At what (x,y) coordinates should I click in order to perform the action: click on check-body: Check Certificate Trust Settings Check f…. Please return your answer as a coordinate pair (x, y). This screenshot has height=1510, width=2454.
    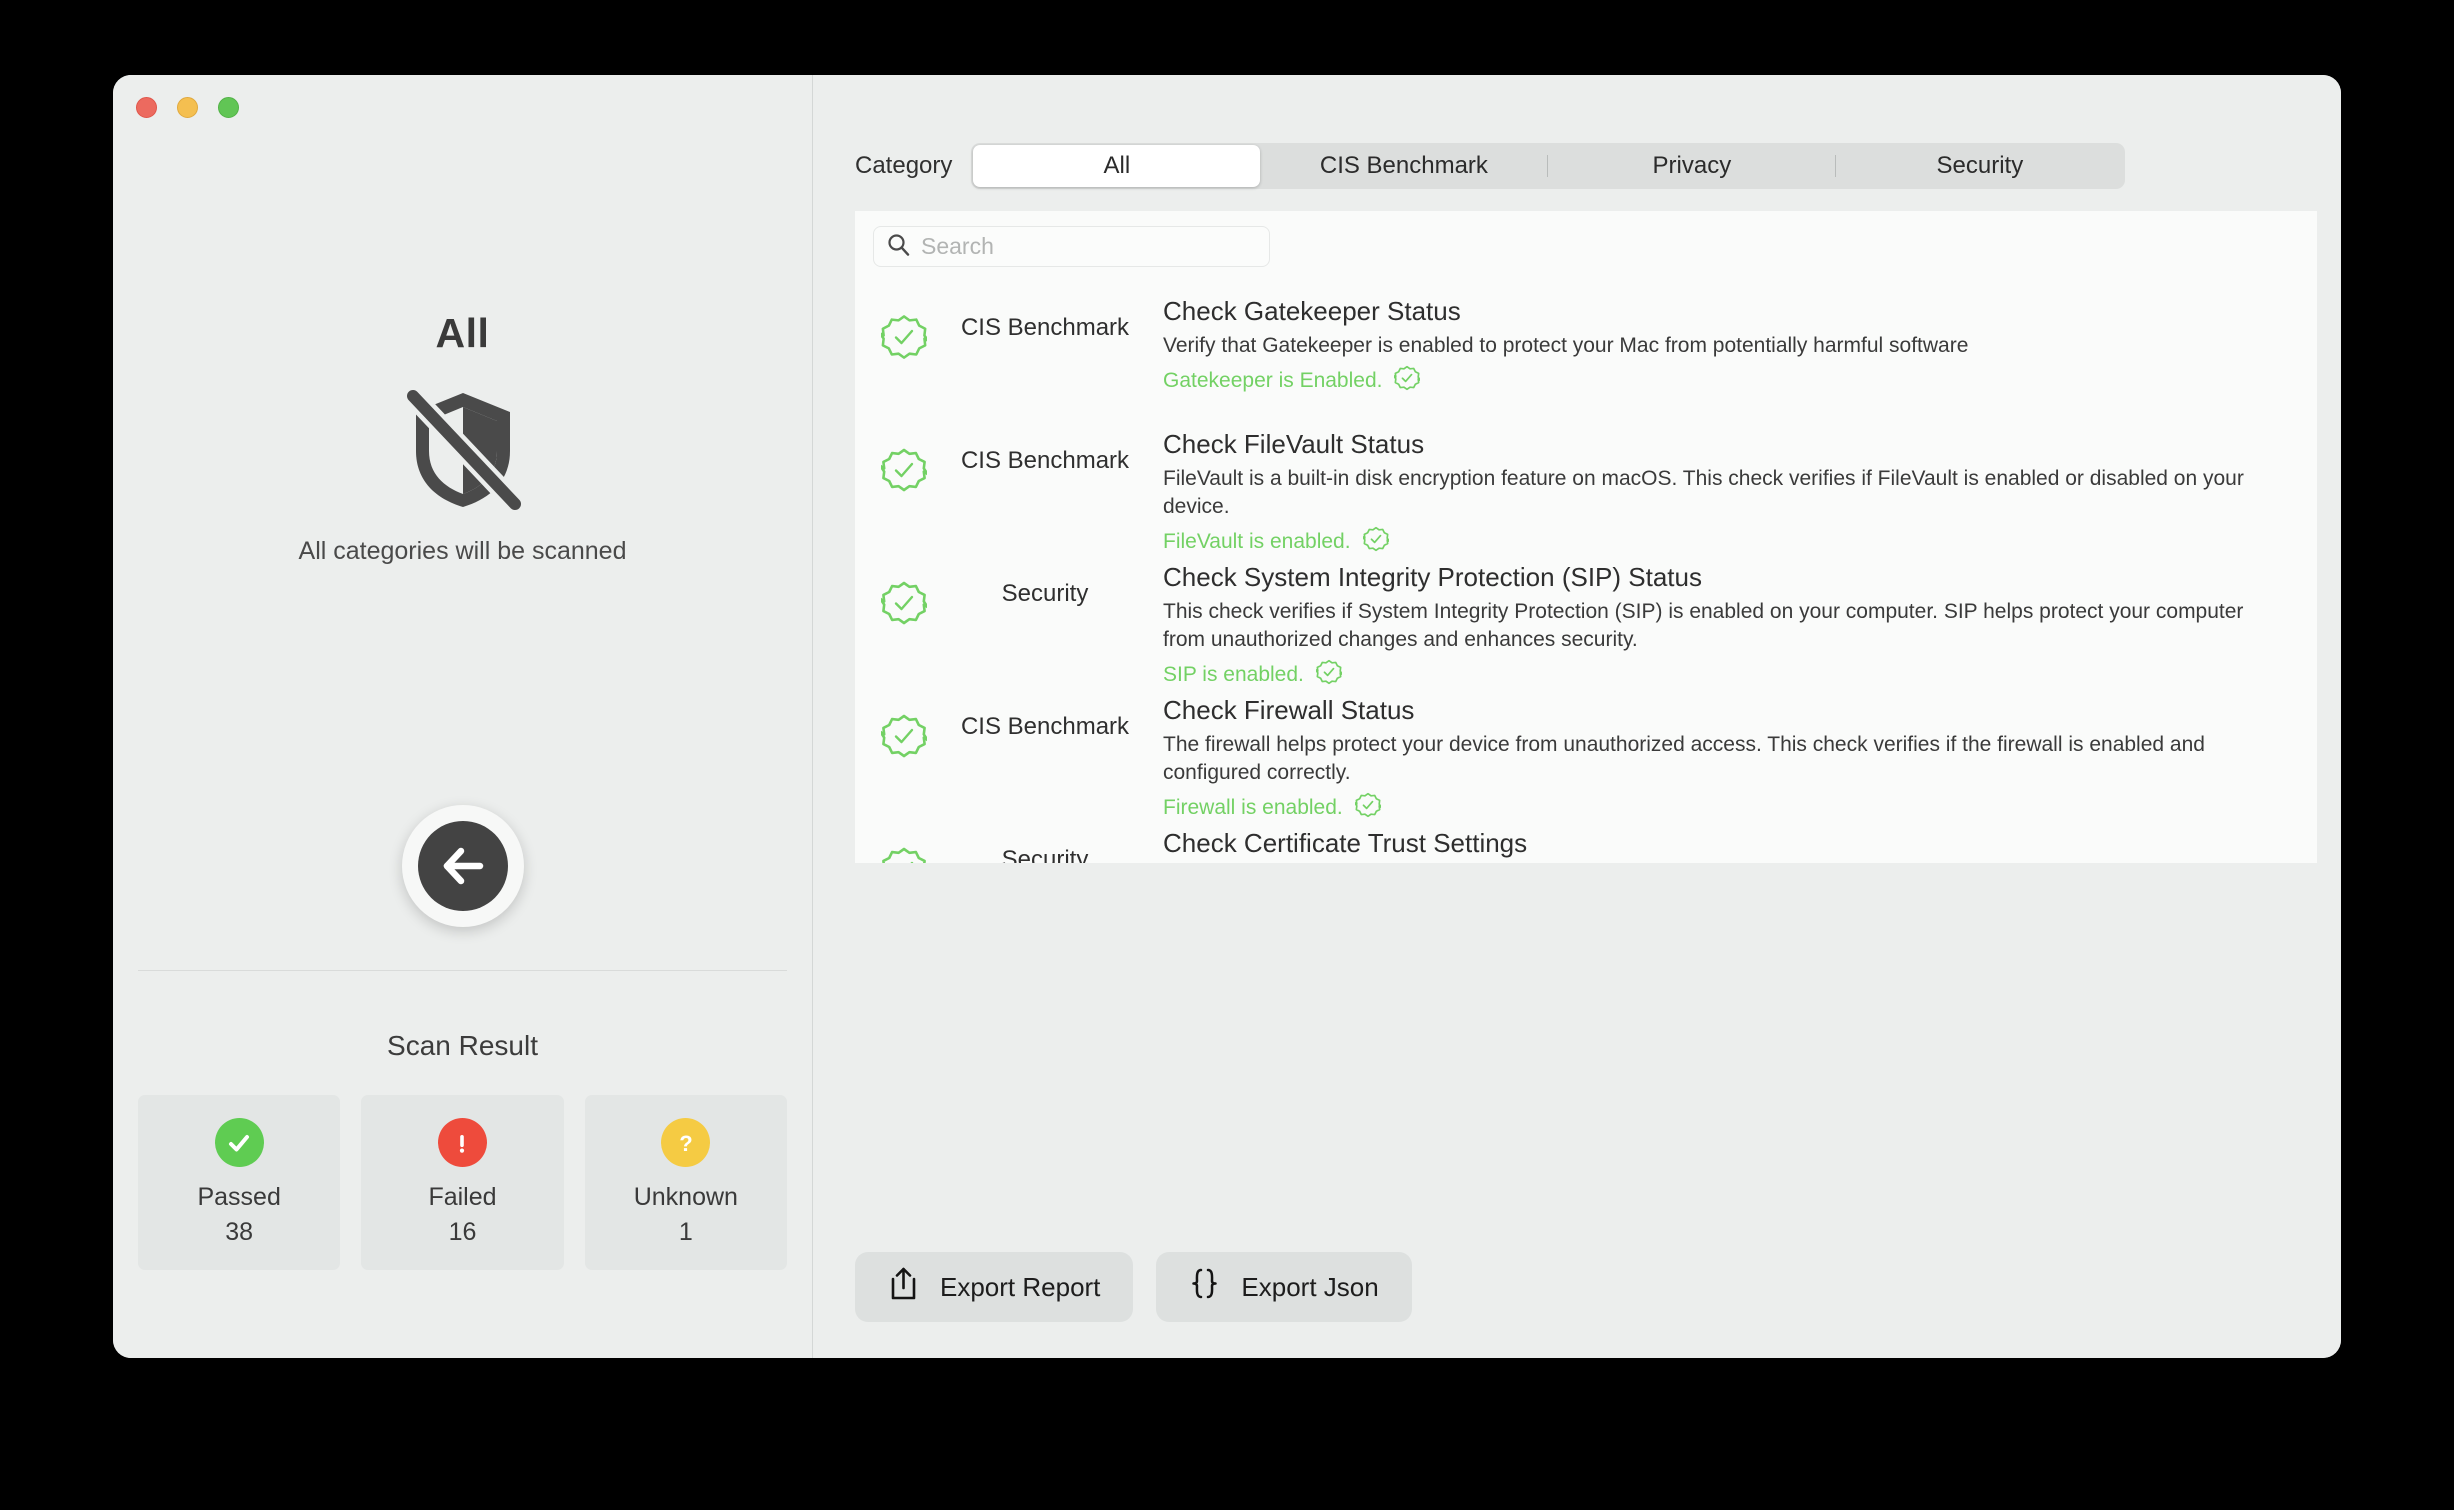
    Looking at the image, I should click on (1740, 839).